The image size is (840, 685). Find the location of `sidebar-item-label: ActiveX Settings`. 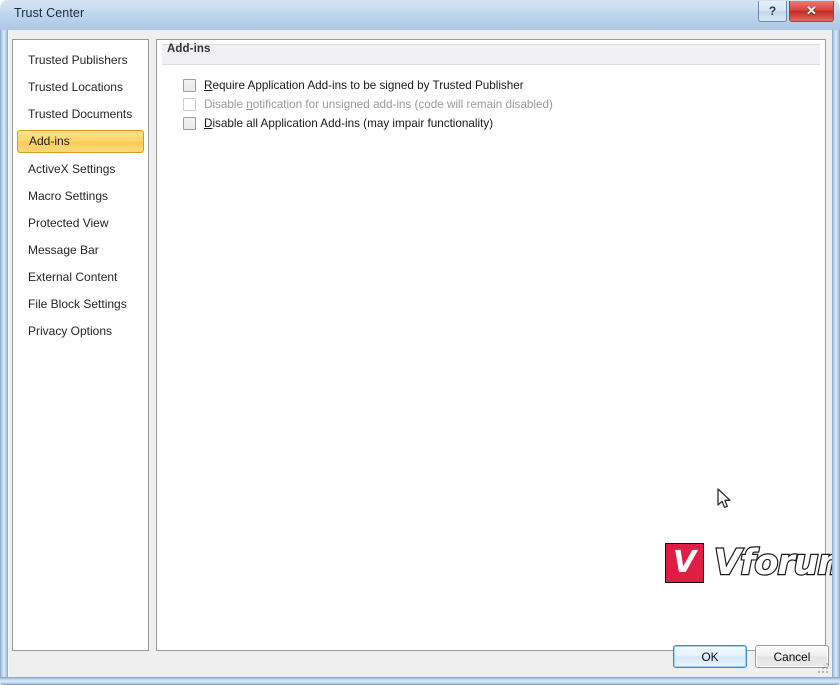

sidebar-item-label: ActiveX Settings is located at coordinates (72, 169).